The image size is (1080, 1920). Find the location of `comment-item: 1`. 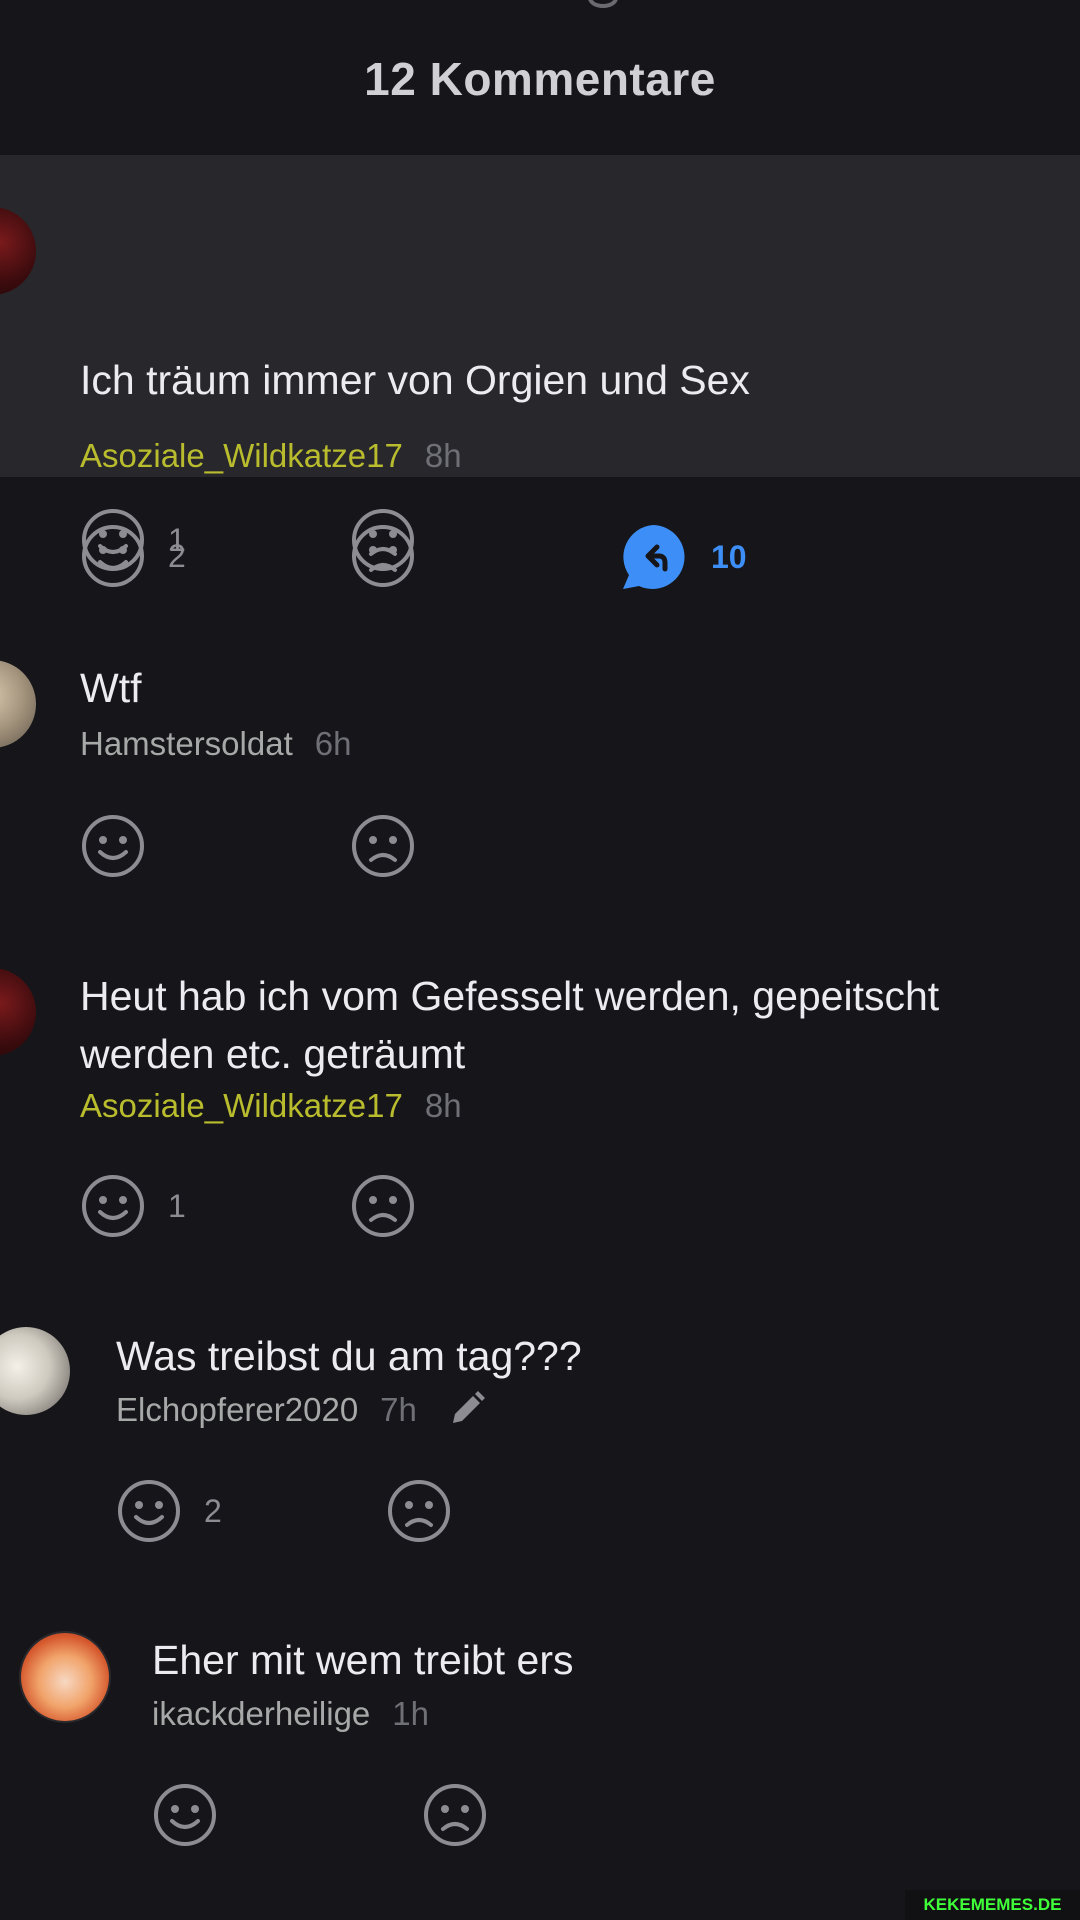

comment-item: 1 is located at coordinates (540, 552).